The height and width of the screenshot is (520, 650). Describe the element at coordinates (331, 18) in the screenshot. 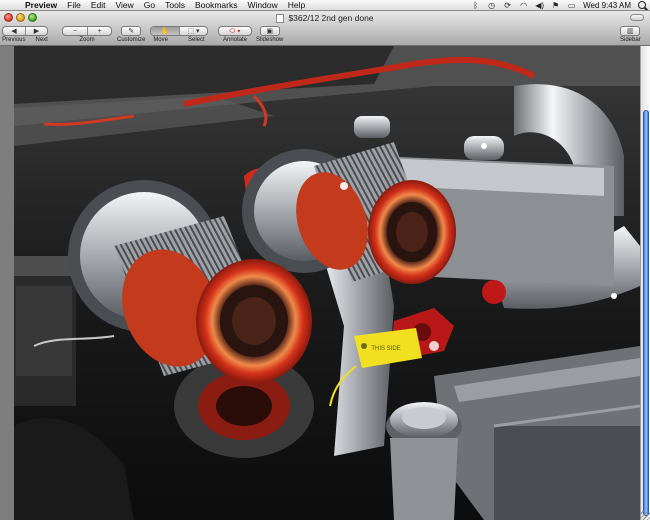

I see `window-title-text: $362/12 2nd gen done` at that location.